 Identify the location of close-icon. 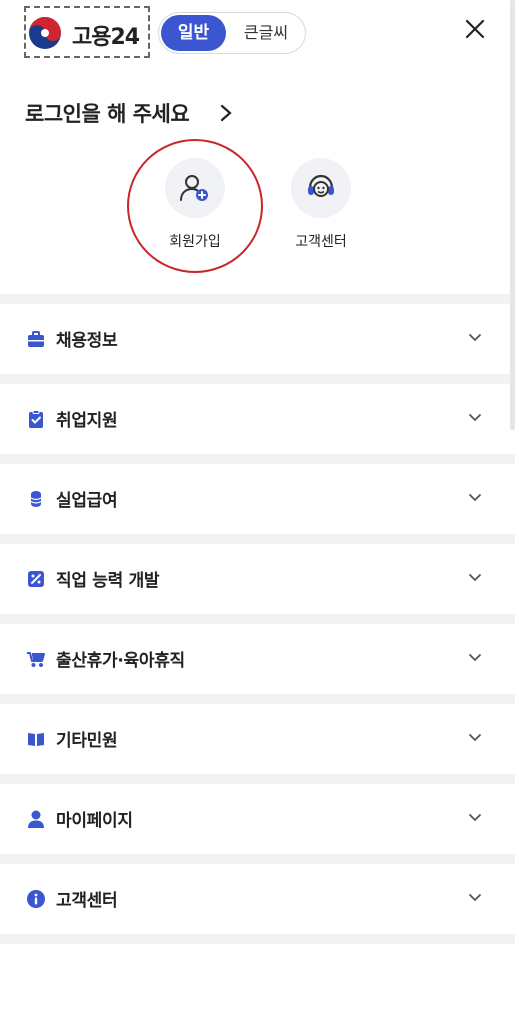
(475, 29).